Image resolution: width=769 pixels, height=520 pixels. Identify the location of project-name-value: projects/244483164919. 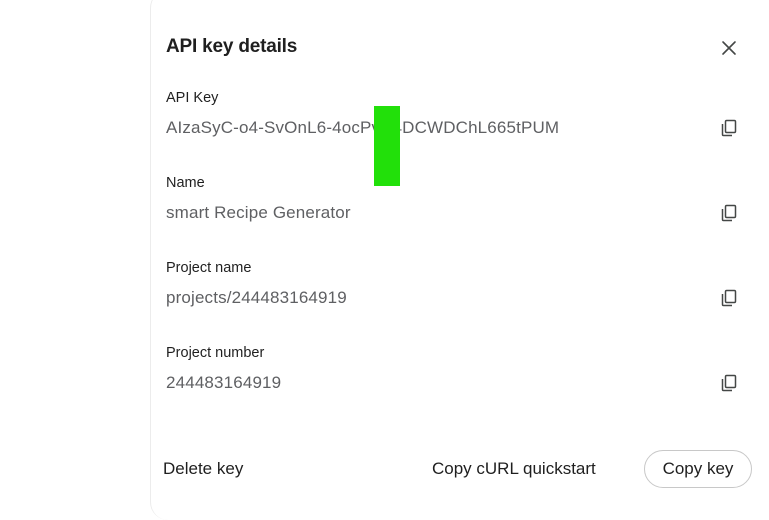
(256, 297).